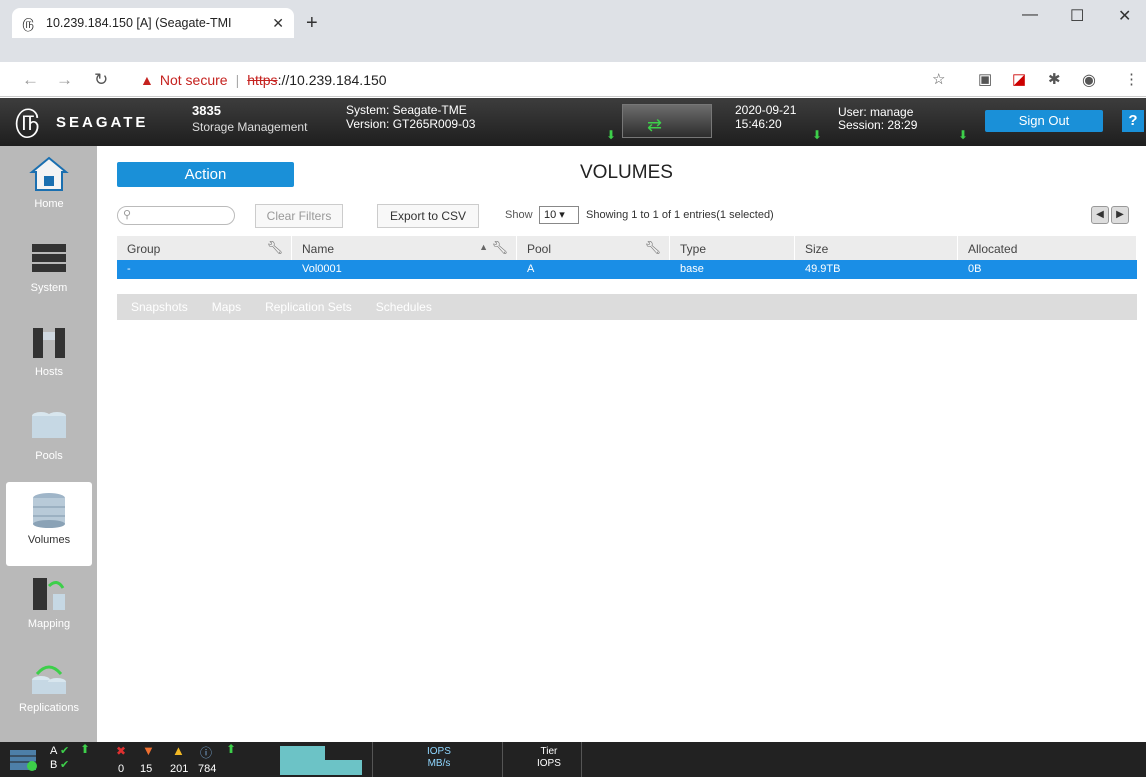  Describe the element at coordinates (176, 215) in the screenshot. I see `search-input: ⚲` at that location.